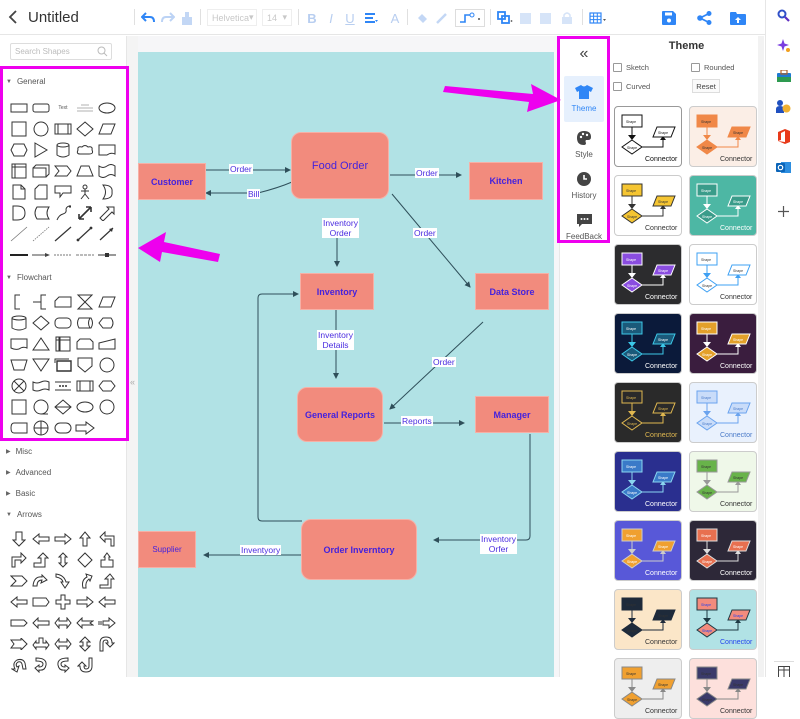 The width and height of the screenshot is (800, 719). What do you see at coordinates (723, 343) in the screenshot?
I see `theme-card-8: Shape Shape Shape Connector` at bounding box center [723, 343].